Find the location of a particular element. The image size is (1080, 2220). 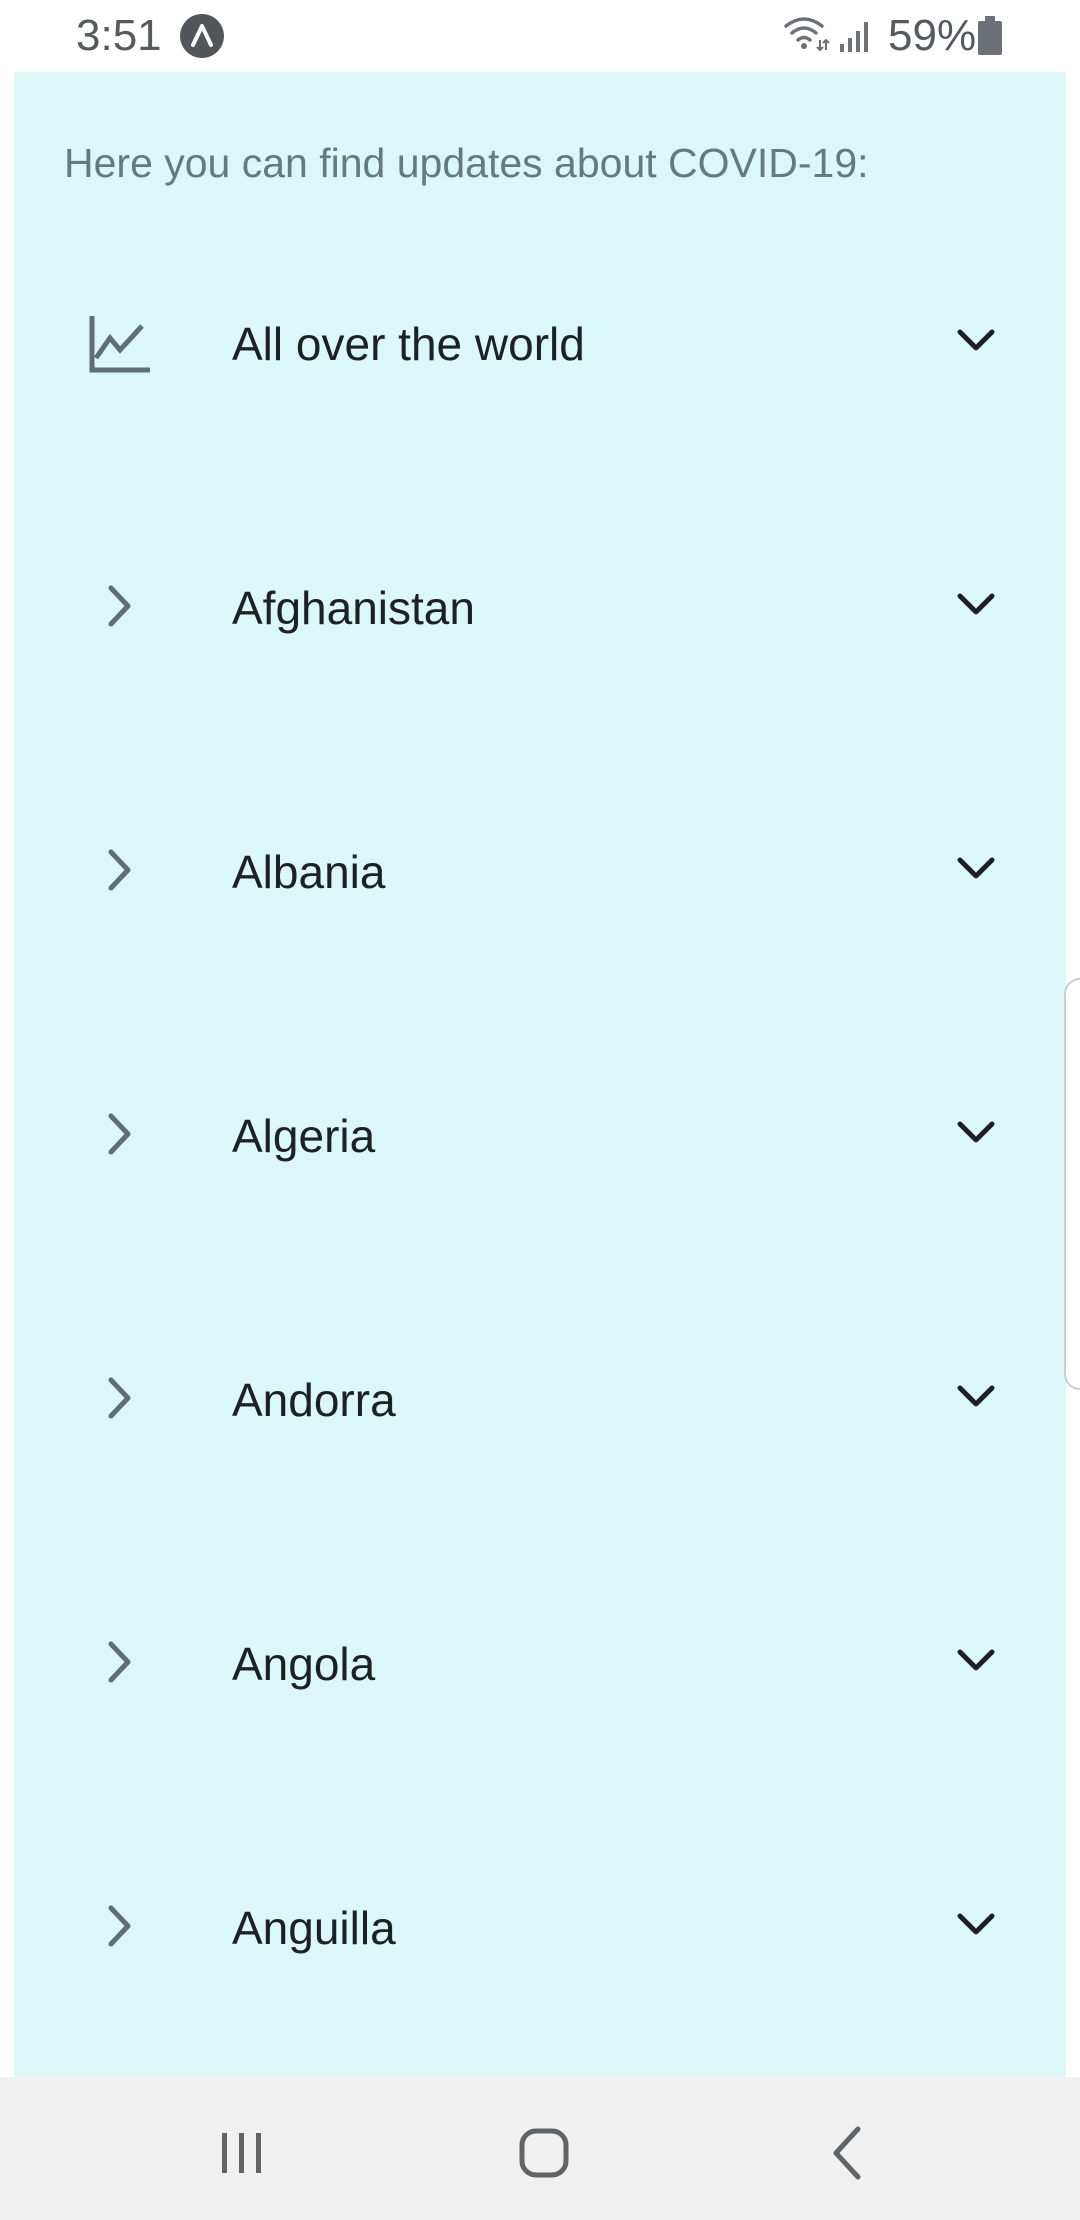

battery-percentage: 59% is located at coordinates (932, 35).